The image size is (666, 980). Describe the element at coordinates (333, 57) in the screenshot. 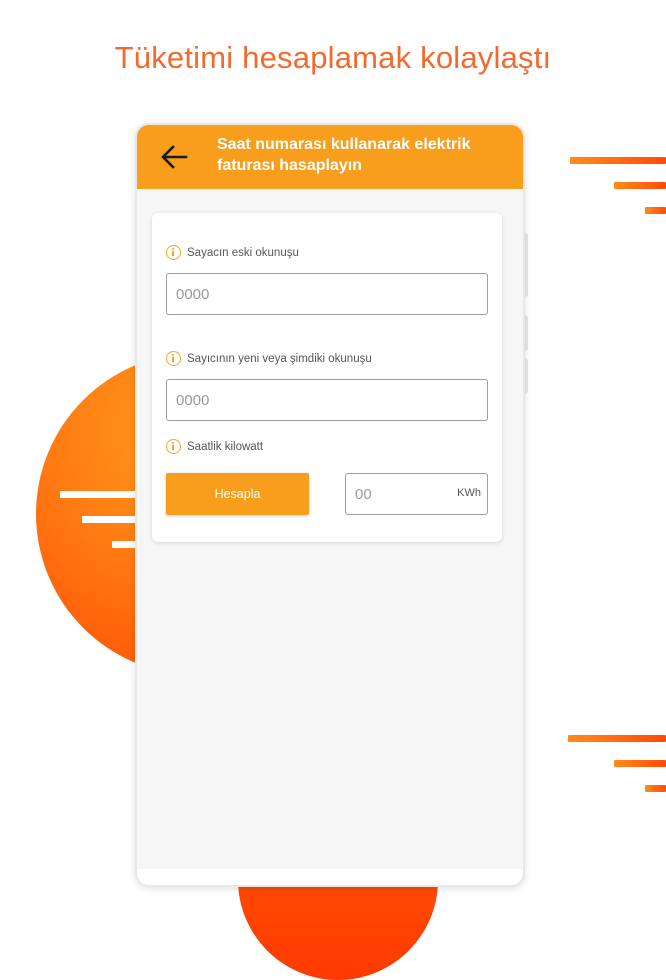

I see `promo-headline: Tüketimi hesaplamak kolaylaştı` at that location.